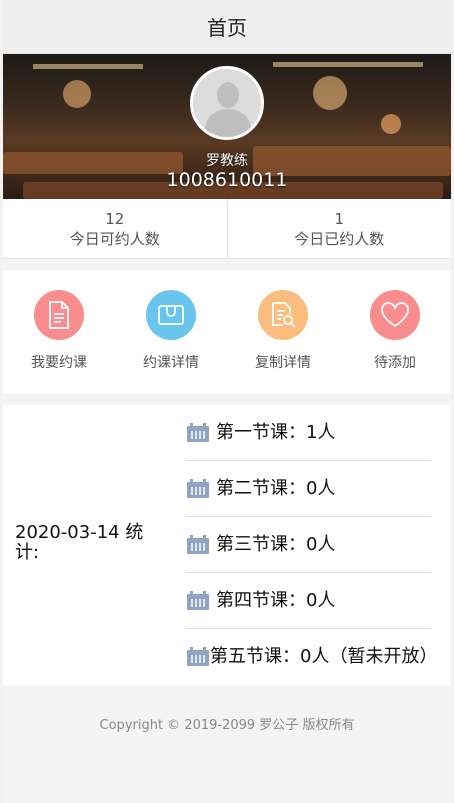  I want to click on wallet-icon, so click(171, 315).